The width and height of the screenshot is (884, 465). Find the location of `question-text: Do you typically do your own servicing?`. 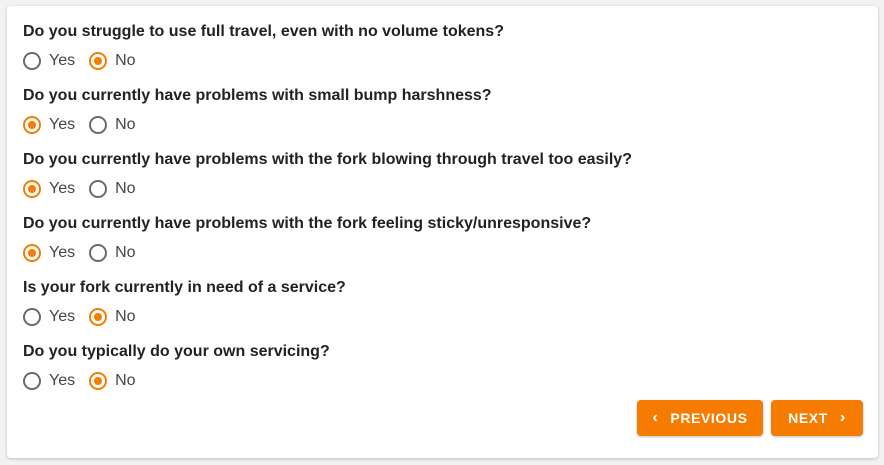

question-text: Do you typically do your own servicing? is located at coordinates (176, 351).